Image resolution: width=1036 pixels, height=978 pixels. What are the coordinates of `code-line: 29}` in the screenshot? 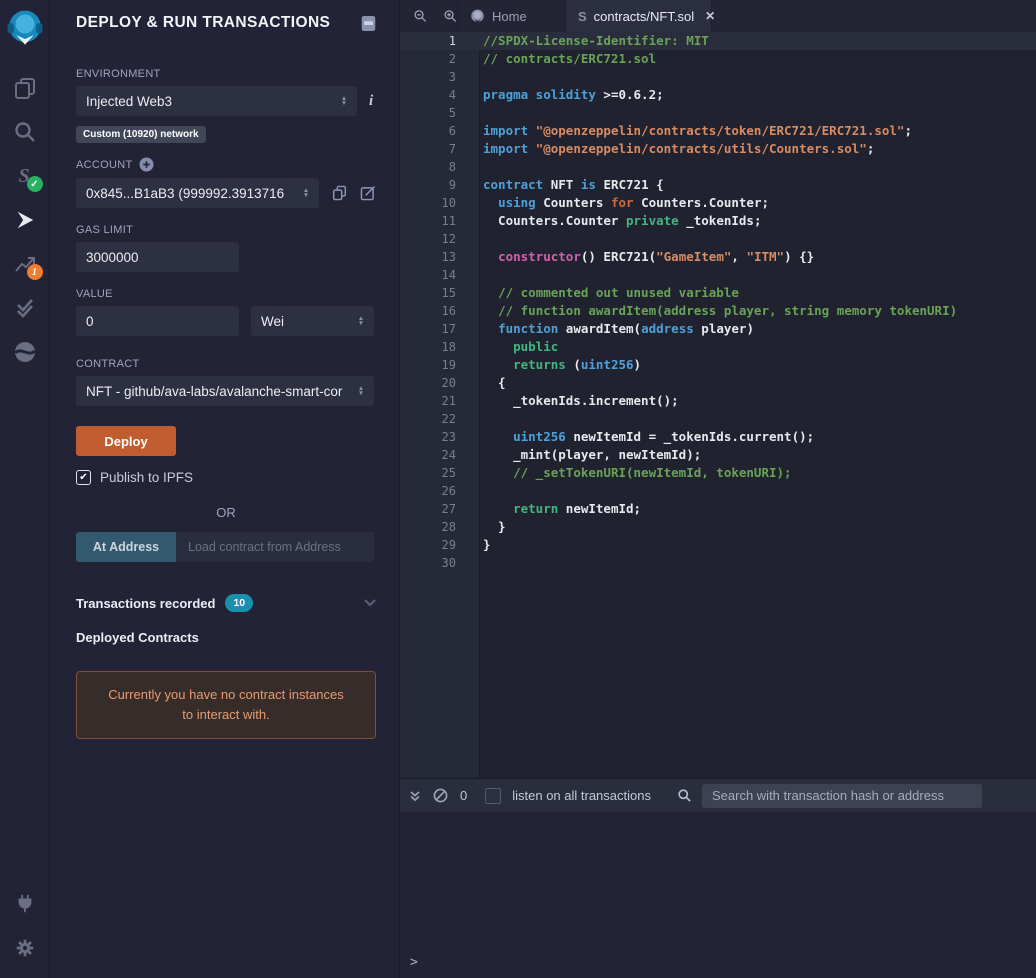 It's located at (718, 545).